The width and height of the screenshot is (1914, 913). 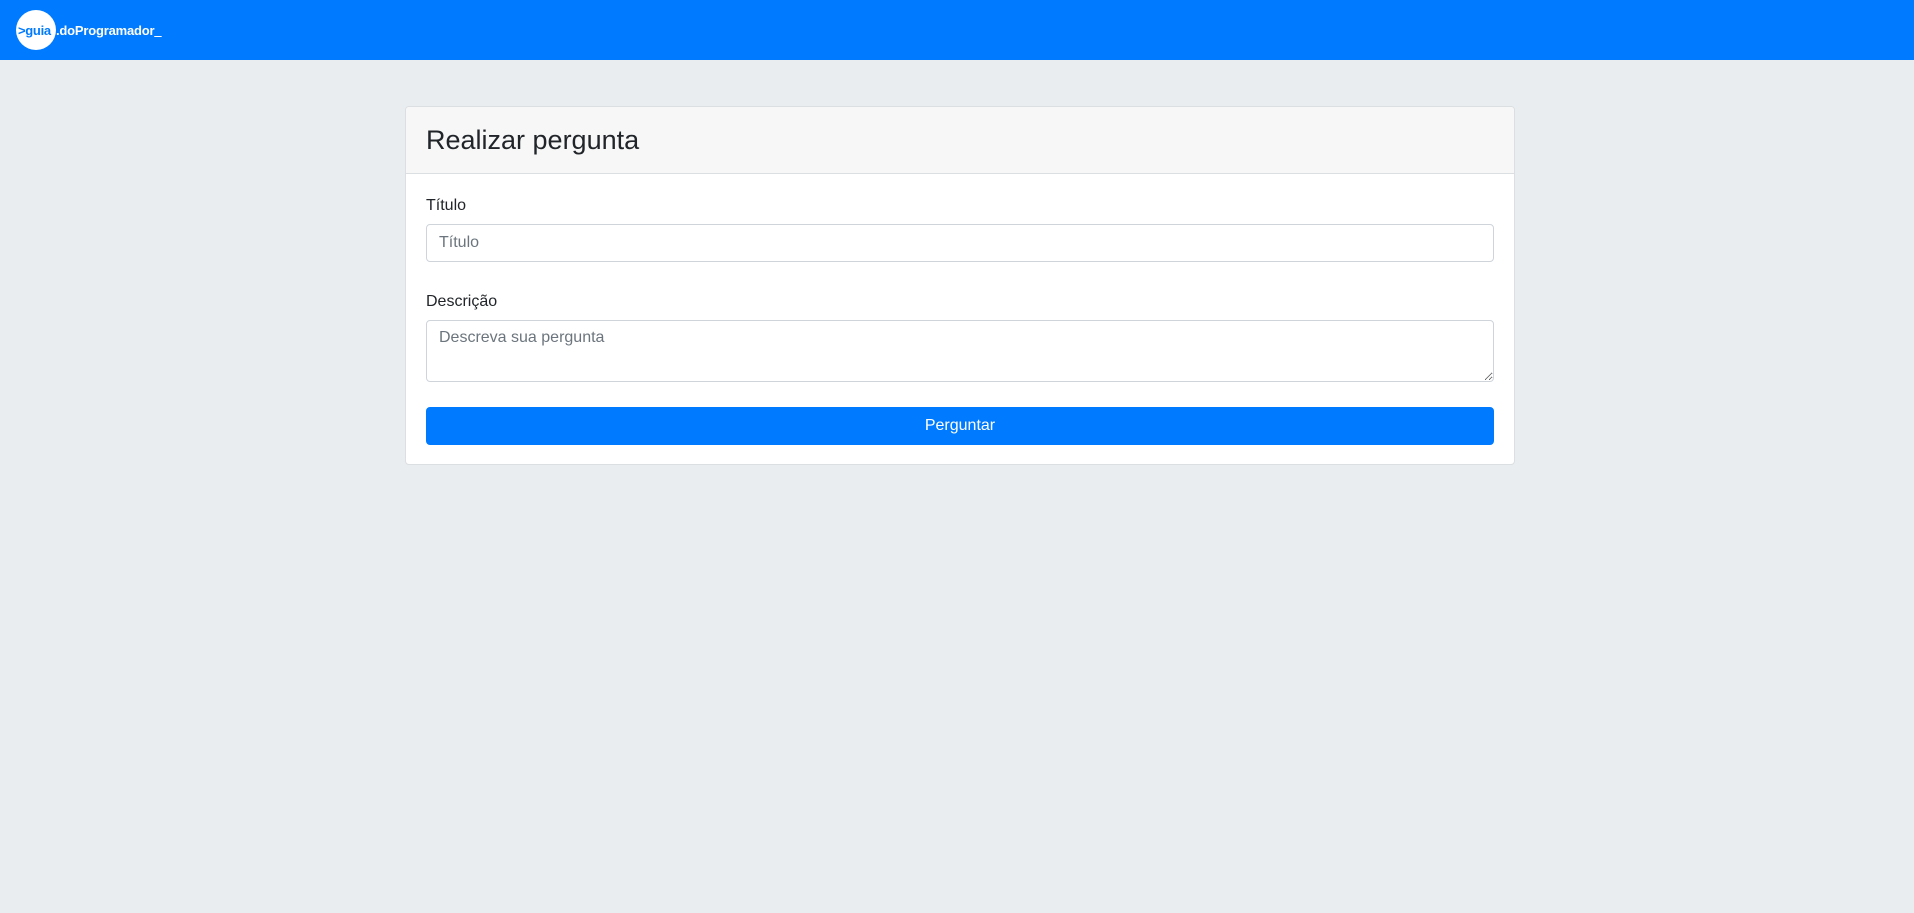 I want to click on card-header: Realizar pergunta, so click(x=960, y=140).